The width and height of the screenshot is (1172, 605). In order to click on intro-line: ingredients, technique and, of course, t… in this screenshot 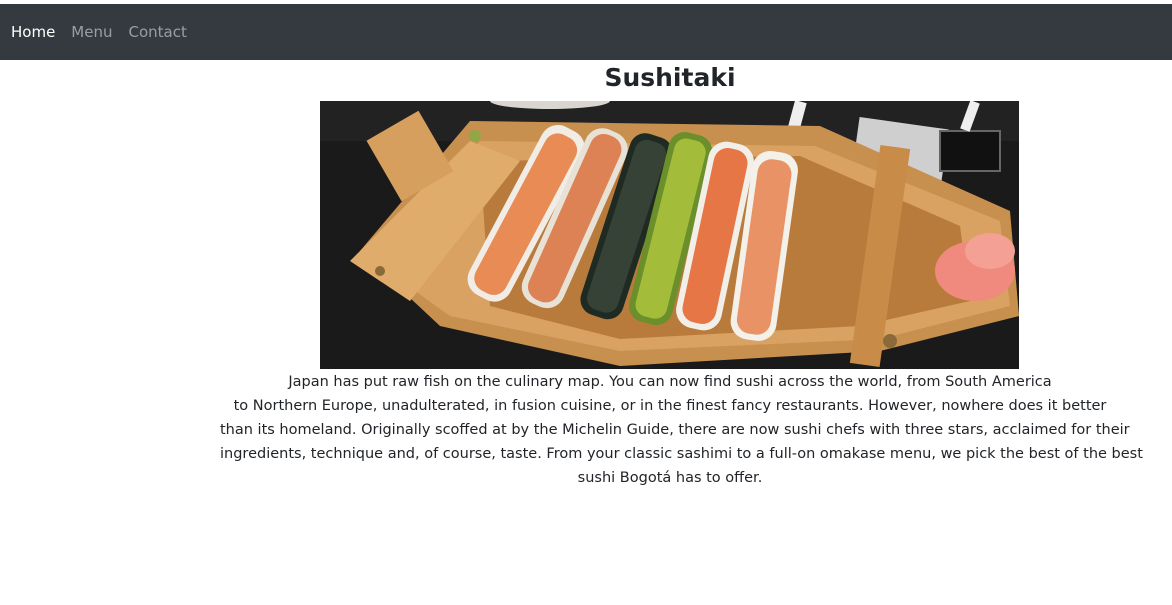, I will do `click(681, 454)`.